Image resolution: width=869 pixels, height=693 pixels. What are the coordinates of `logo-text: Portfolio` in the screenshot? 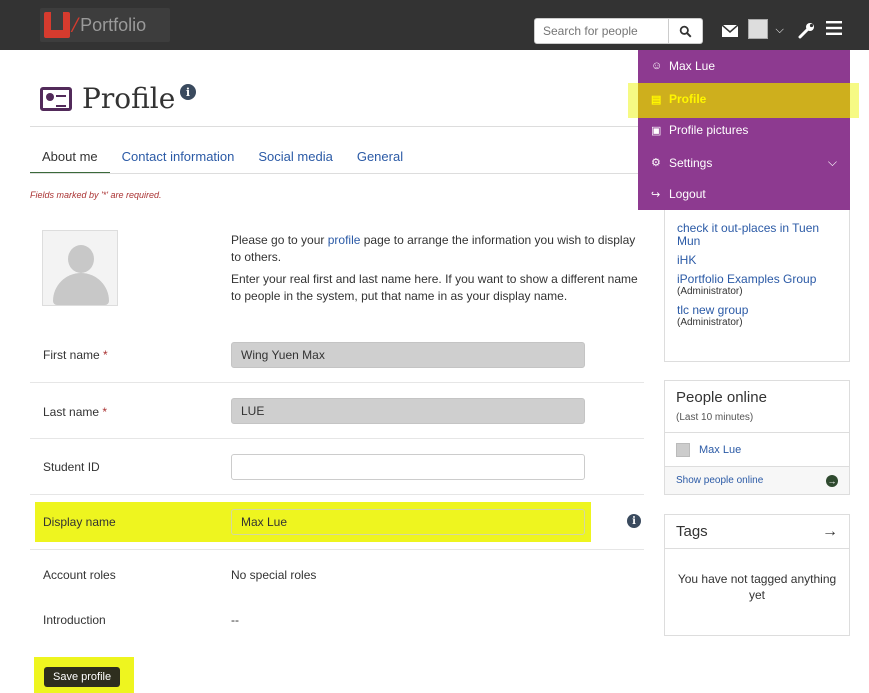 It's located at (113, 24).